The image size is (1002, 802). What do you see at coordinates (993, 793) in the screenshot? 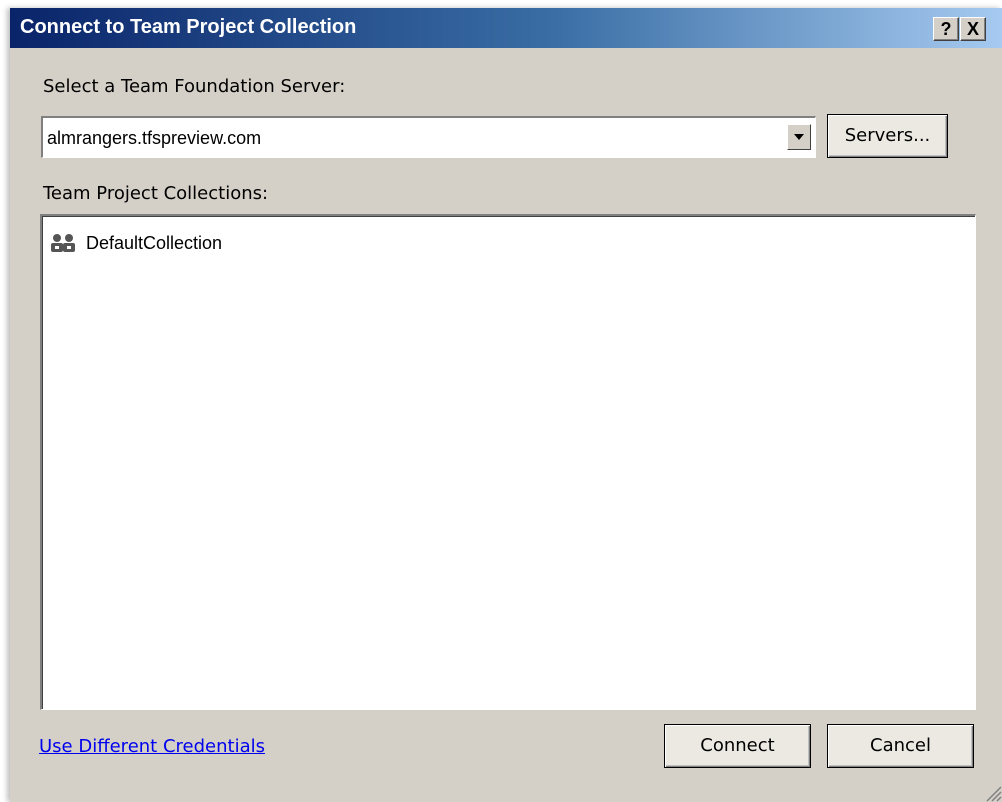
I see `resize-grip-icon` at bounding box center [993, 793].